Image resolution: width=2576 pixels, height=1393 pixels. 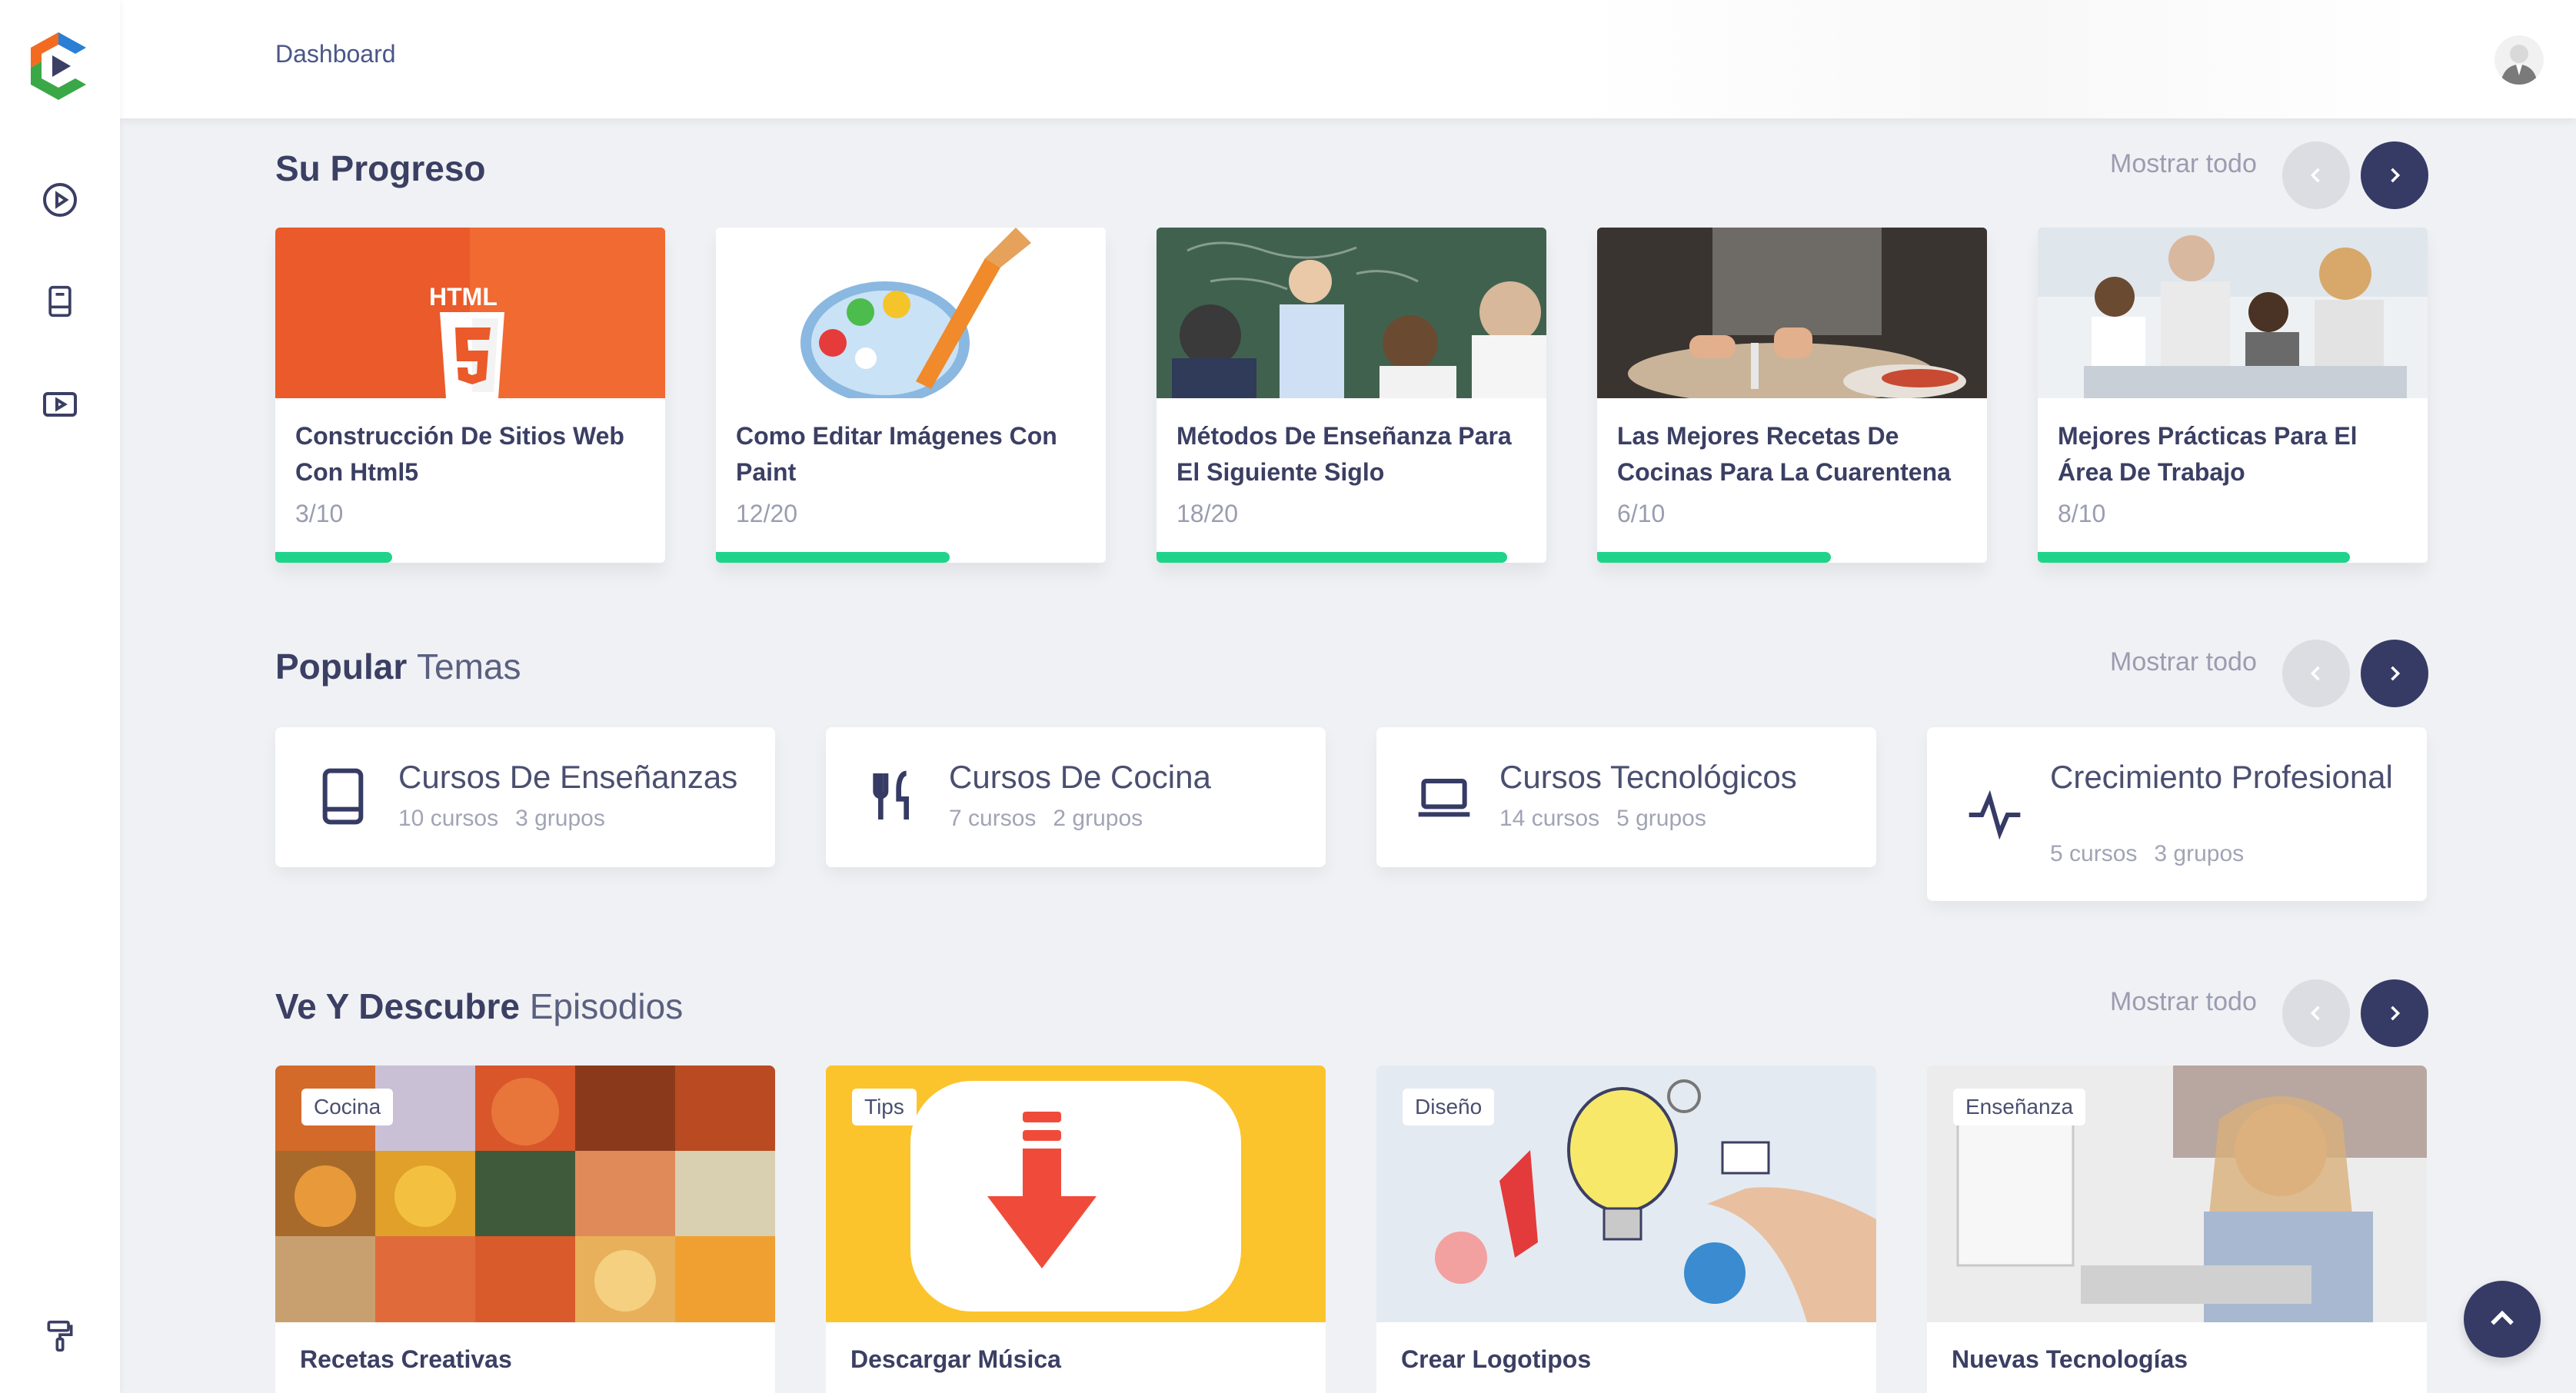 What do you see at coordinates (381, 168) in the screenshot?
I see `progress-section-title: Su Progreso` at bounding box center [381, 168].